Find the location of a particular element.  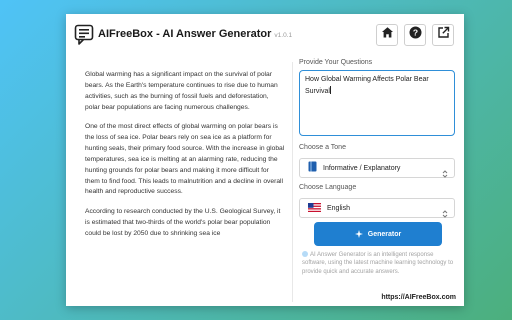

book-icon is located at coordinates (312, 168).